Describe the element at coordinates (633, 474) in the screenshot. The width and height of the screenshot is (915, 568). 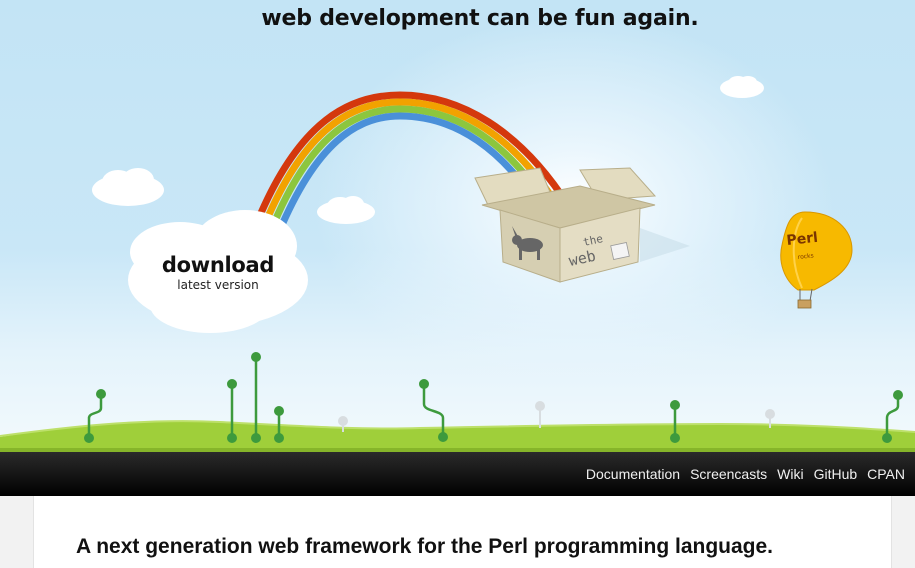
I see `nav-link-documentation: Documentation` at that location.